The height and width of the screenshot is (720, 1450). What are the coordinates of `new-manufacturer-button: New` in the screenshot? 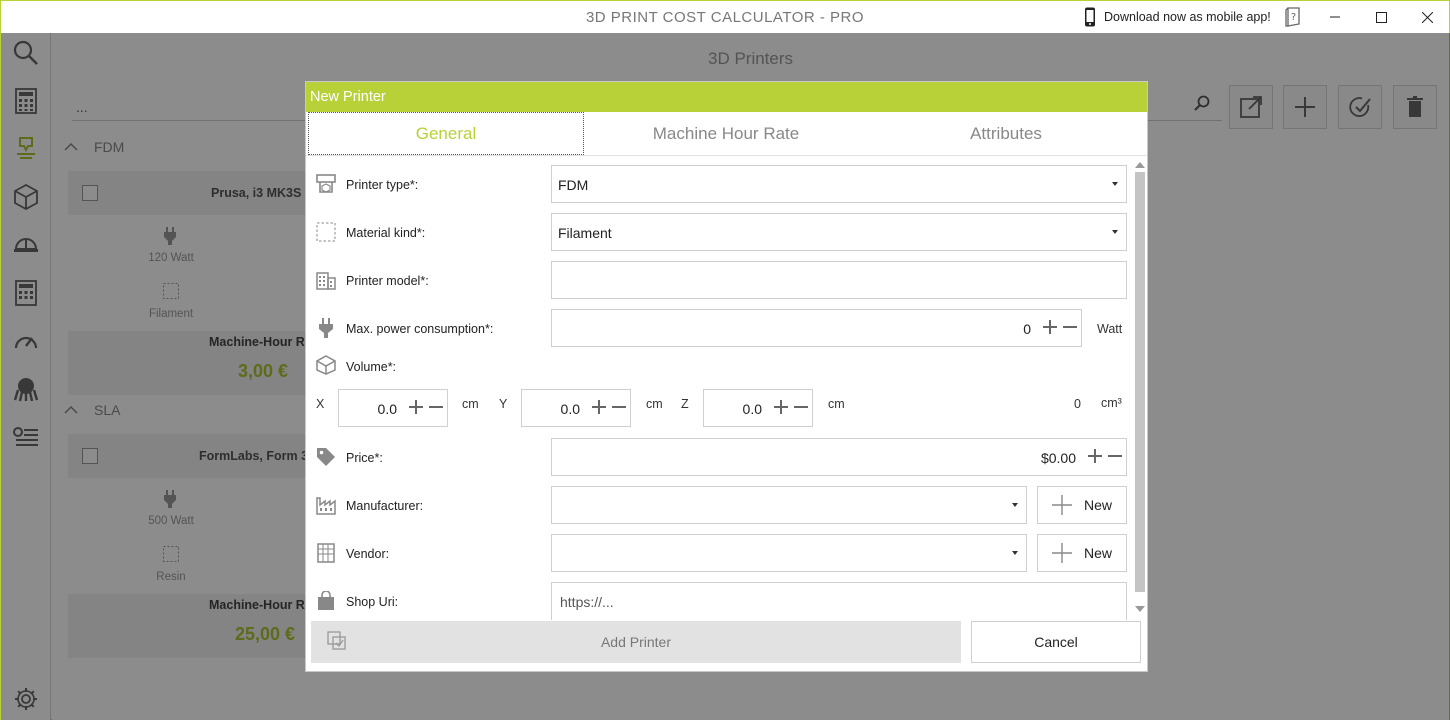 It's located at (1082, 505).